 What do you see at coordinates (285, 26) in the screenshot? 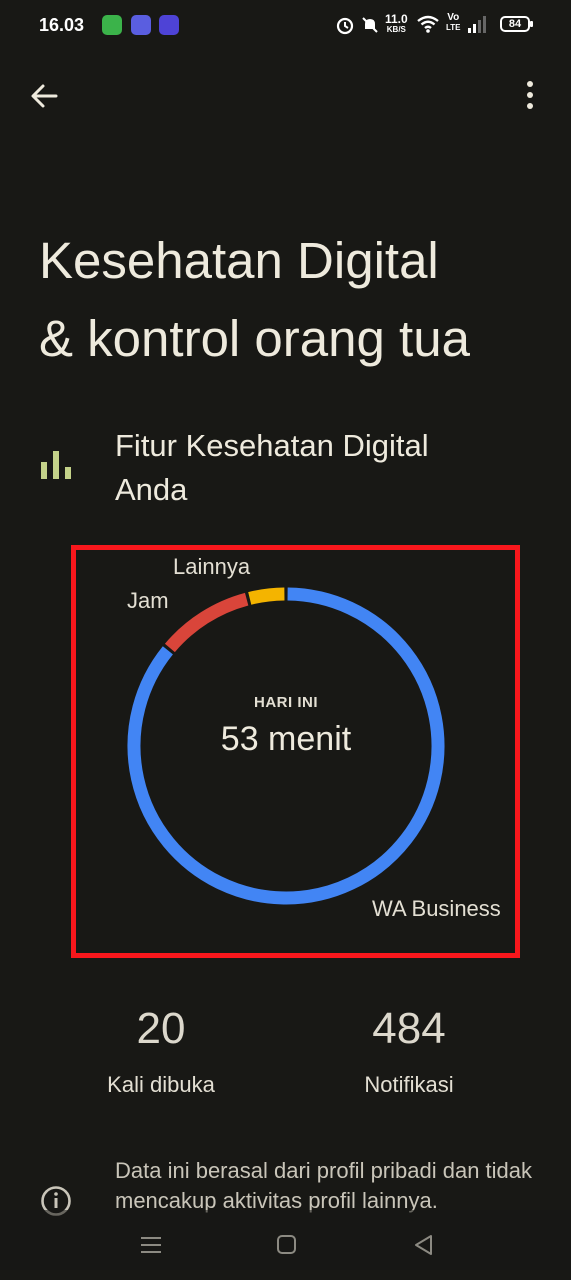
I see `status-bar: 16.03 11.0 KB/S Vo LTE 84` at bounding box center [285, 26].